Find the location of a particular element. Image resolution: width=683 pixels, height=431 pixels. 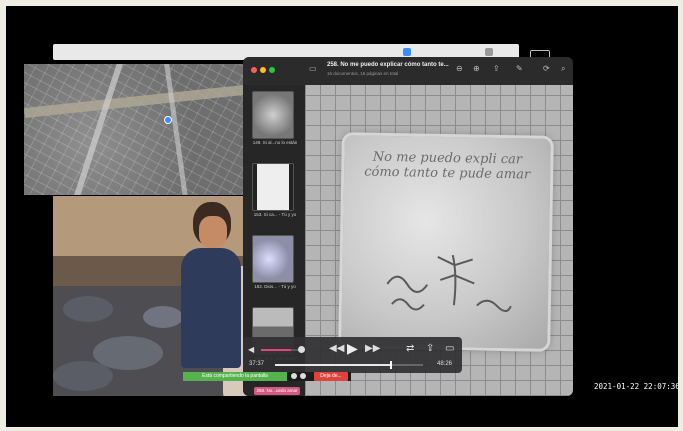

thumbnail-label: 149. Si al...no lo están is located at coordinates (275, 142).